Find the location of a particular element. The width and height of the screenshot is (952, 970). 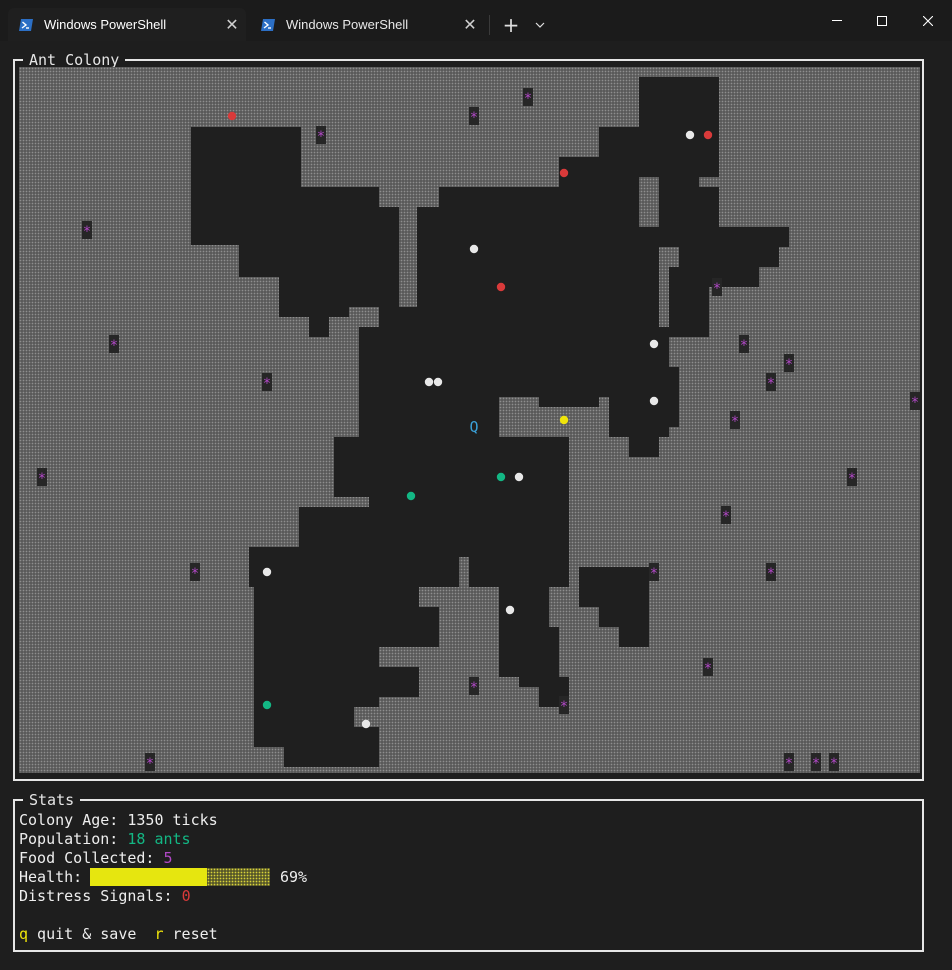

panel-title: Stats is located at coordinates (52, 800).